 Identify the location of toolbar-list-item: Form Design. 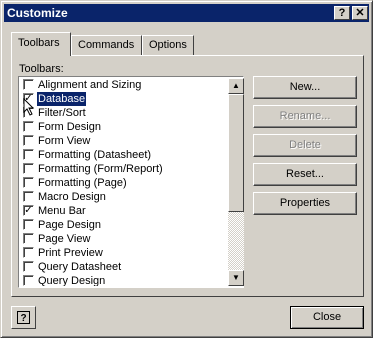
(124, 127).